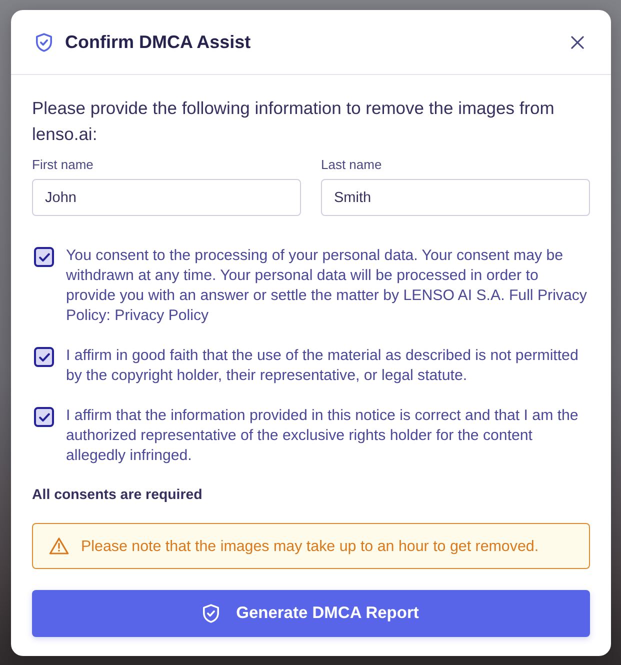  What do you see at coordinates (455, 197) in the screenshot?
I see `text-input: Smith` at bounding box center [455, 197].